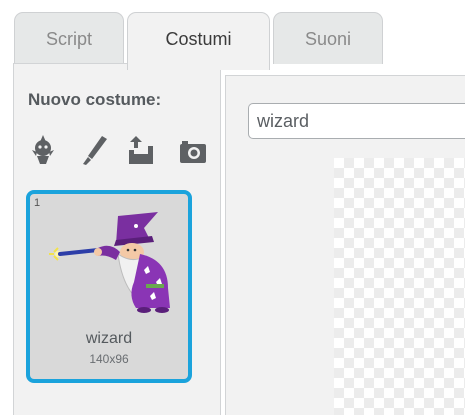 The width and height of the screenshot is (465, 415). Describe the element at coordinates (43, 150) in the screenshot. I see `character-library-icon` at that location.